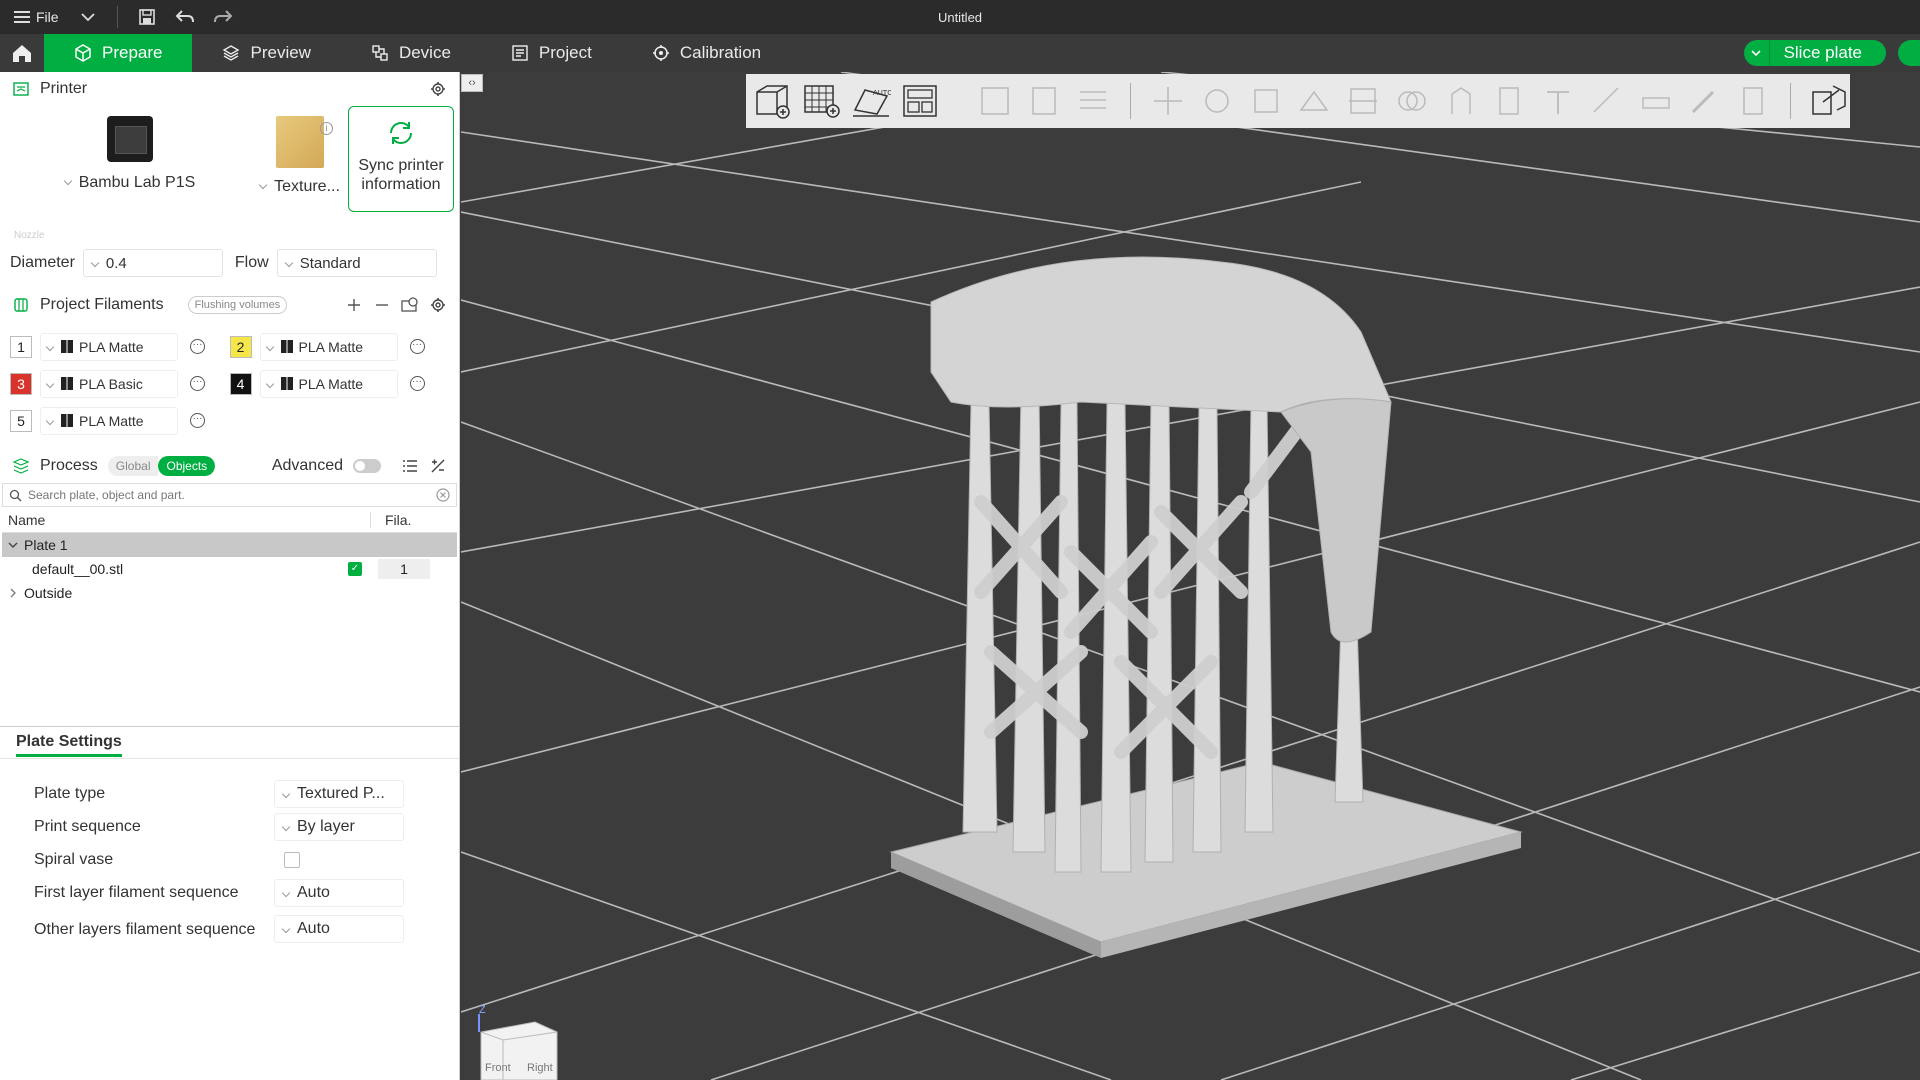 The image size is (1920, 1080). I want to click on view-cube: Z Front Right, so click(535, 1042).